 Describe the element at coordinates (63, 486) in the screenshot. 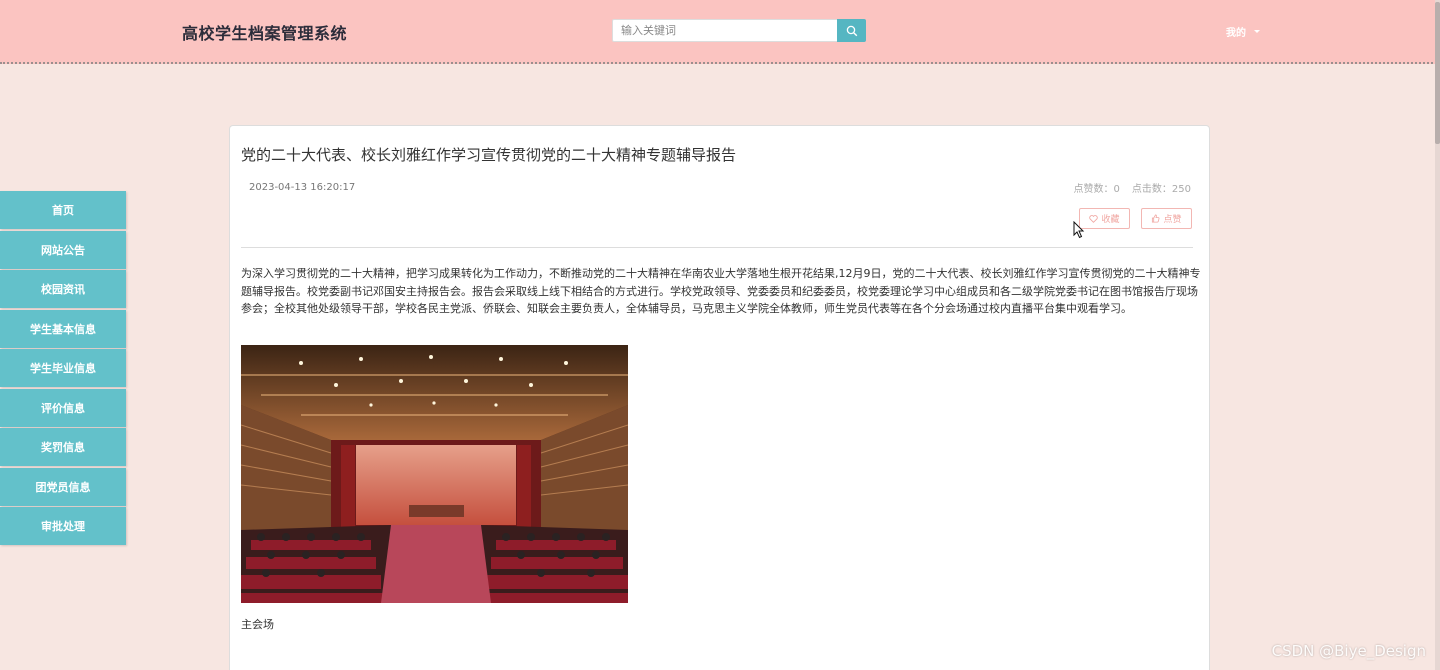

I see `sidebar-item-party-member-info: 团党员信息` at that location.